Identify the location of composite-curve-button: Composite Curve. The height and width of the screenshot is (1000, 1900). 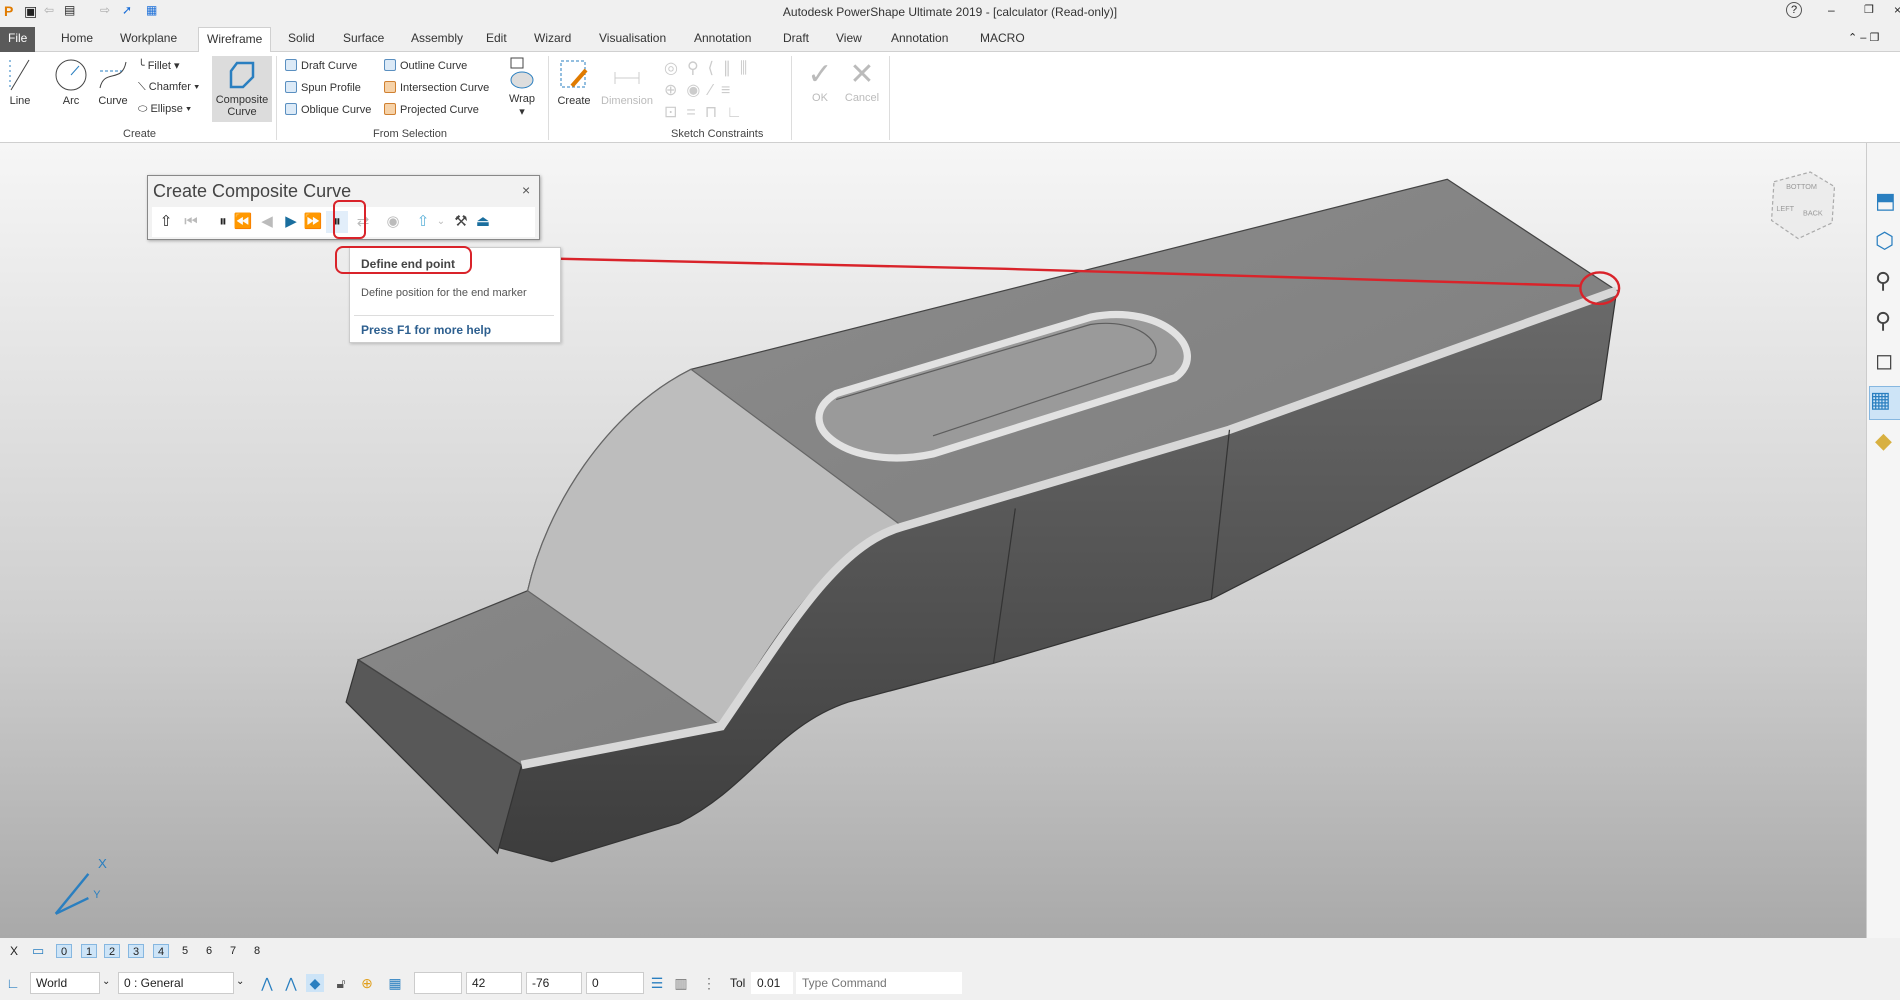
(242, 89).